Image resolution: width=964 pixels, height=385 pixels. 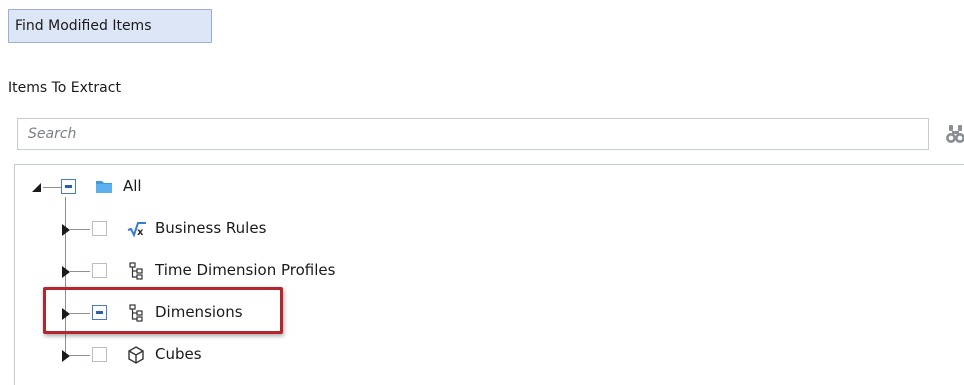 What do you see at coordinates (99, 228) in the screenshot?
I see `checkbox-business-rules` at bounding box center [99, 228].